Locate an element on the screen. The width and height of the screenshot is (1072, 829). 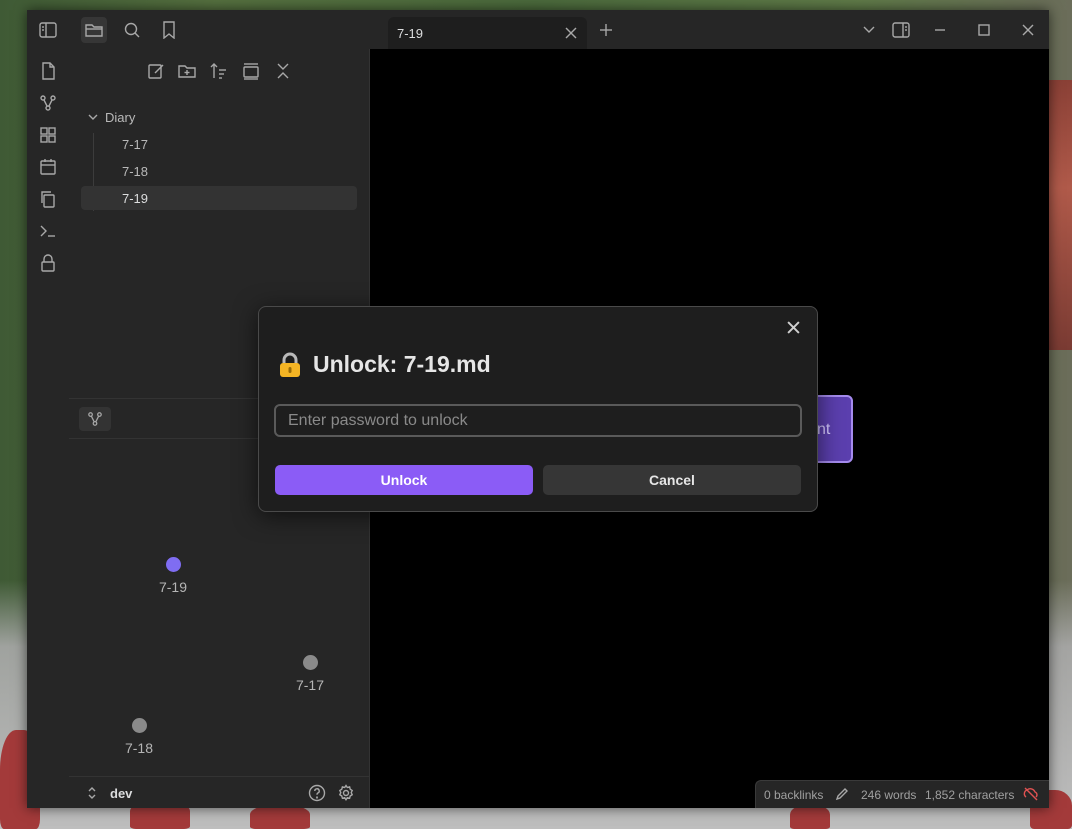
minimize-icon is located at coordinates (940, 30).